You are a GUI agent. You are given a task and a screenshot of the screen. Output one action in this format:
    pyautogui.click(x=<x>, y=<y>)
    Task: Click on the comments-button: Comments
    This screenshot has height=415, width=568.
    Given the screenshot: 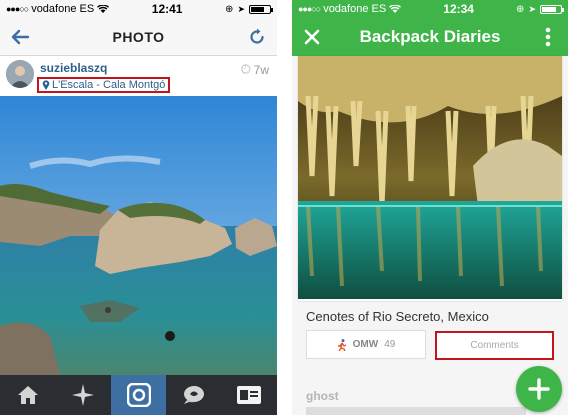 What is the action you would take?
    pyautogui.click(x=494, y=345)
    